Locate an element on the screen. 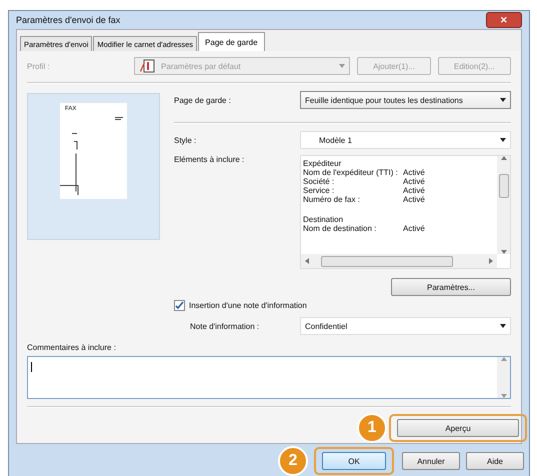  elements-list: Expéditeur Nom de l'expéditeur (TTI) : Activé Société : Activé Service : Activé Numéro de fax : Activé Destination Nom de destination : Activé is located at coordinates (405, 212).